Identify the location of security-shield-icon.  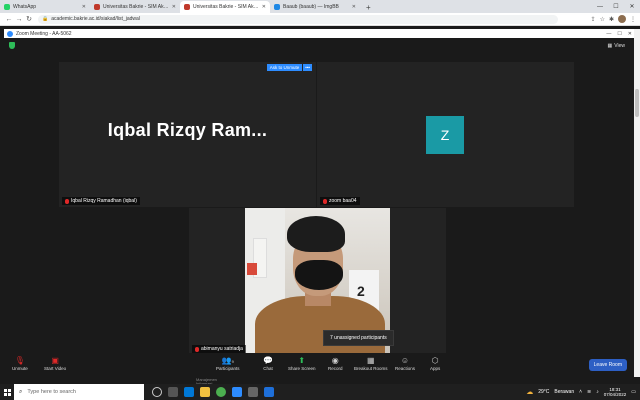
(12, 45).